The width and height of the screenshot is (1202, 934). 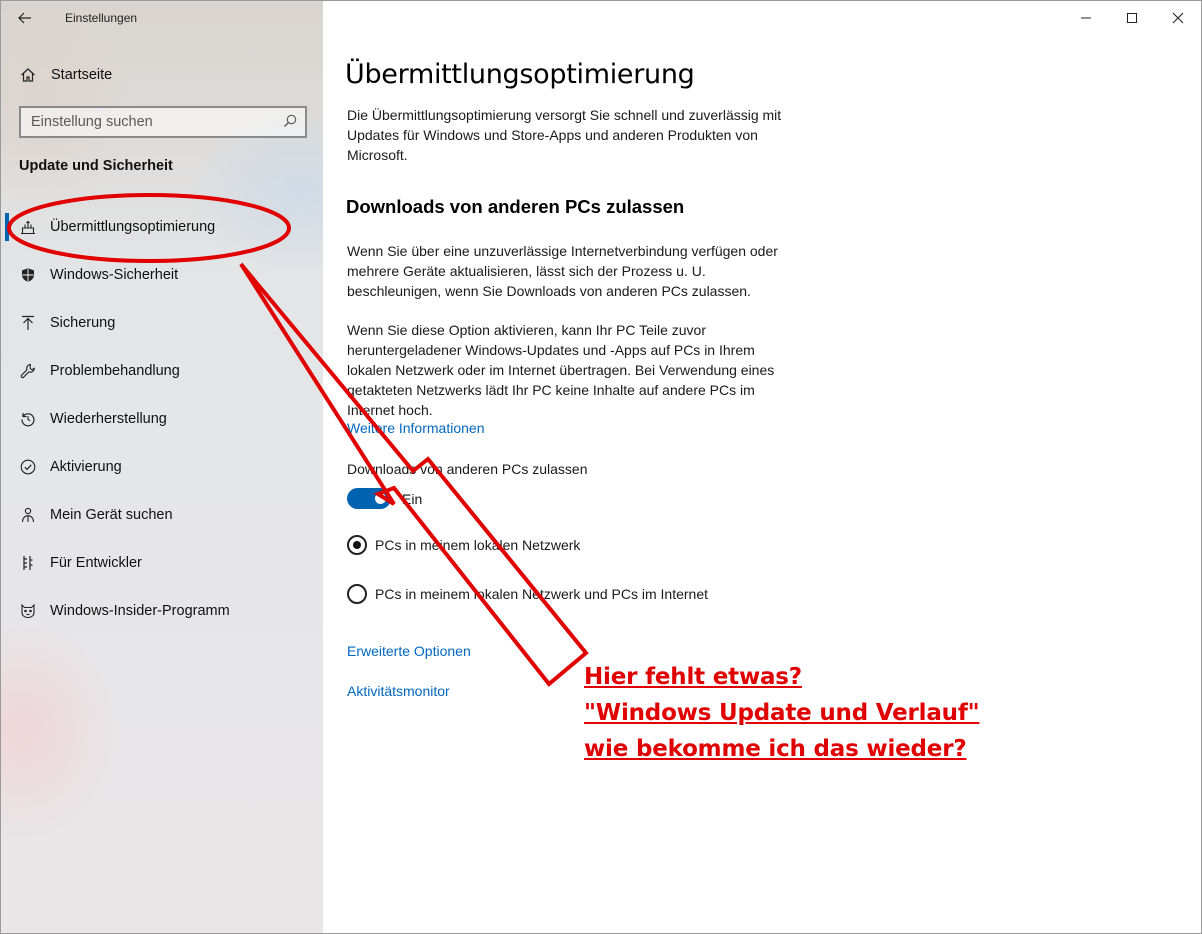 I want to click on activity-monitor-link: Aktivitätsmonitor, so click(x=398, y=691).